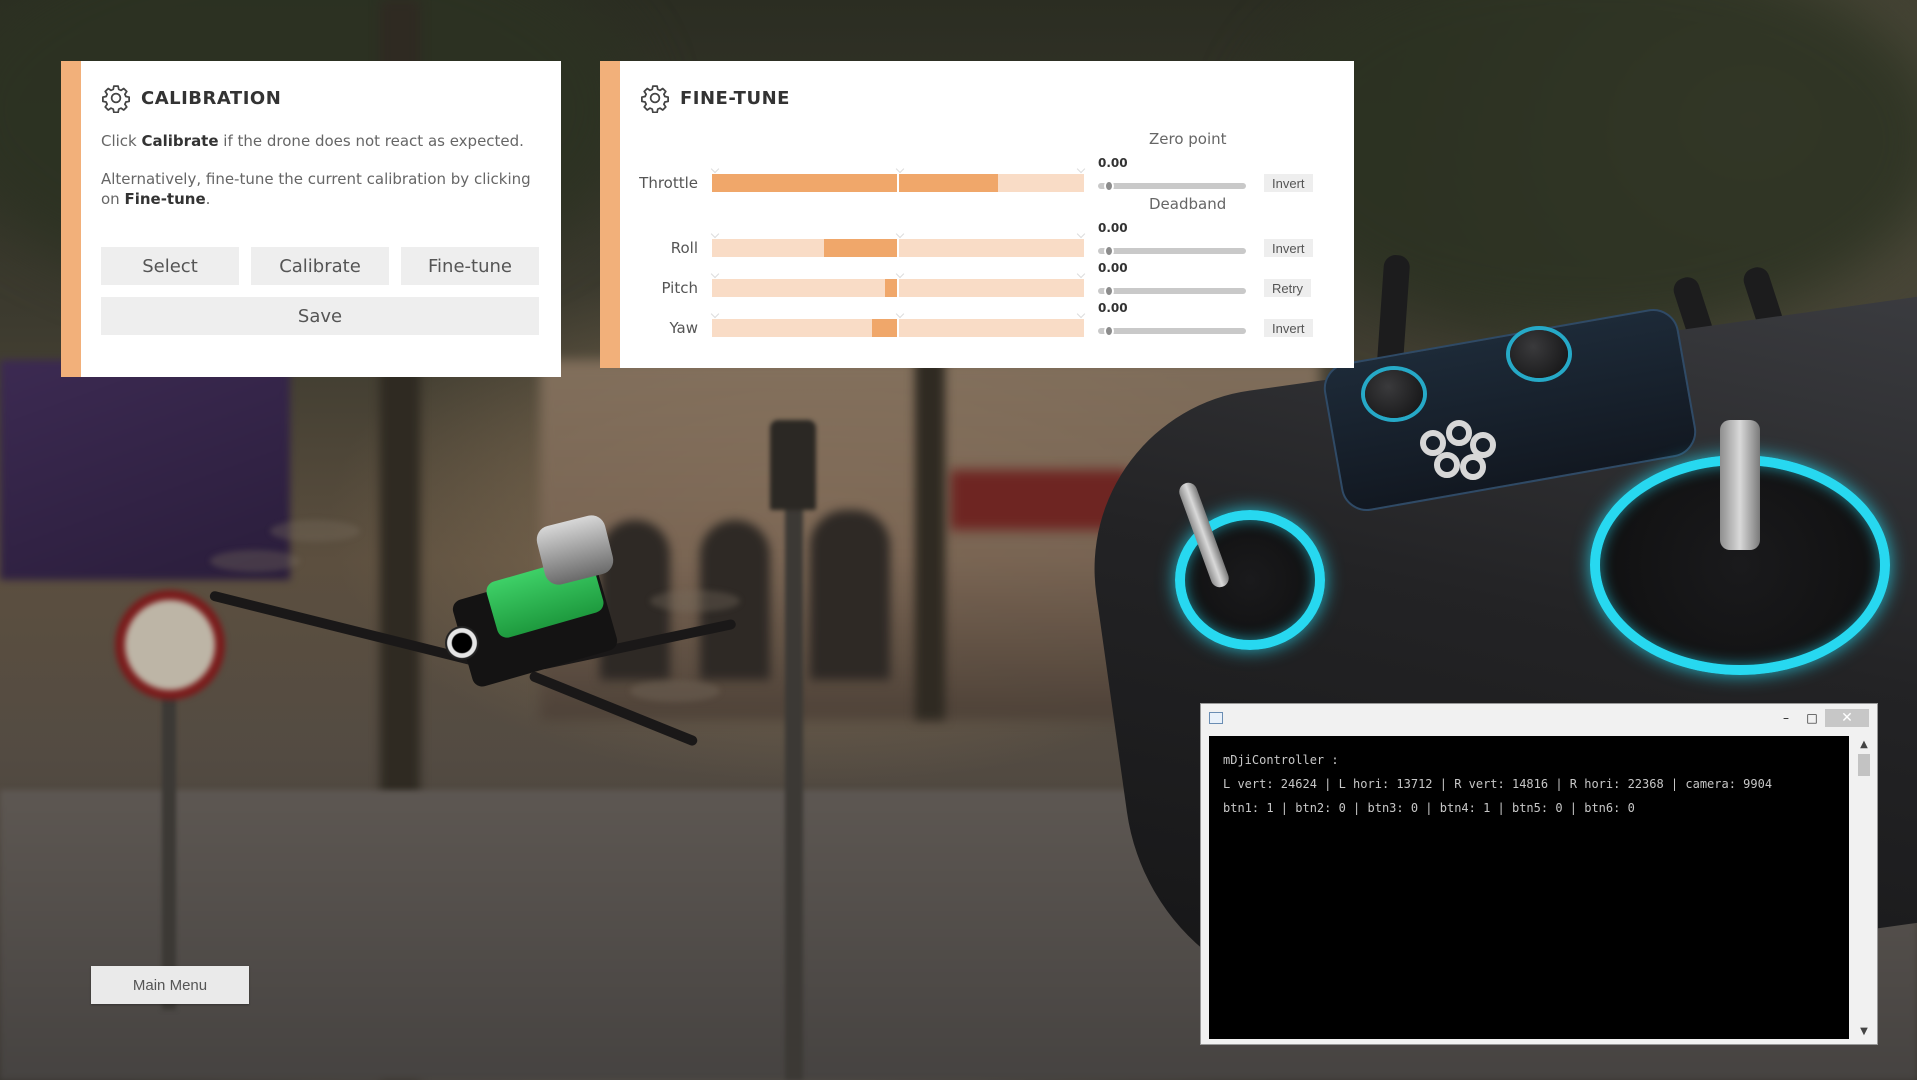 The image size is (1917, 1080). Describe the element at coordinates (1864, 765) in the screenshot. I see `scroll-thumb` at that location.